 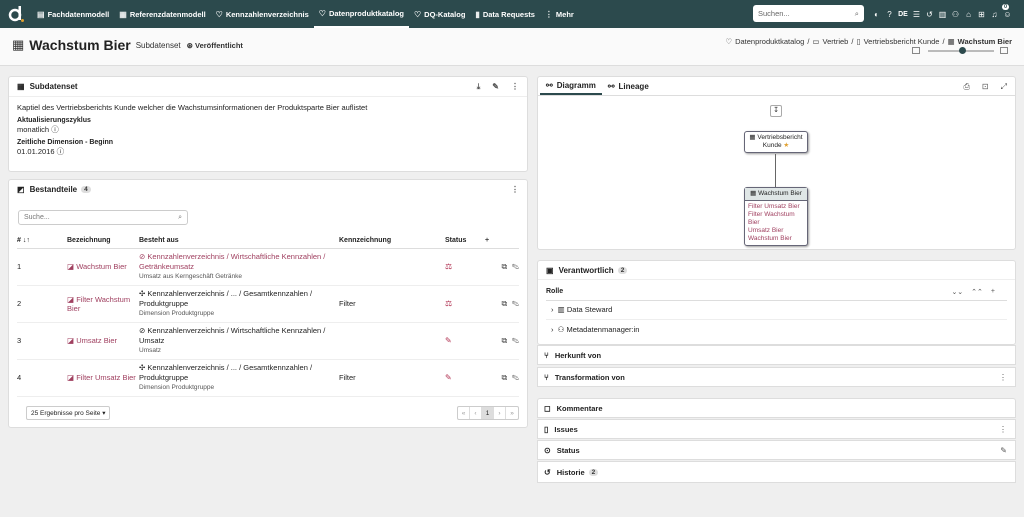 What do you see at coordinates (816, 41) in the screenshot?
I see `folder-icon: ▭` at bounding box center [816, 41].